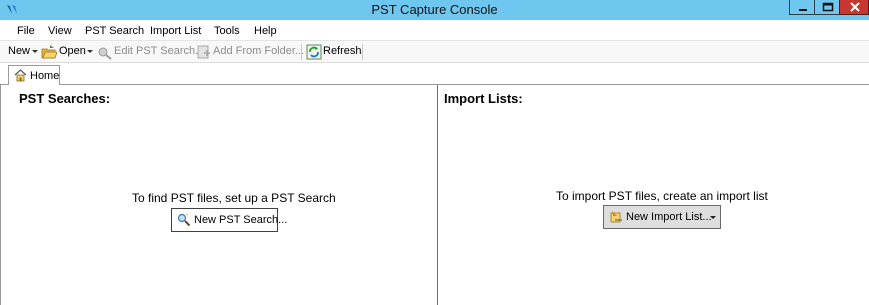 The image size is (869, 305). I want to click on menu-import-list: Import List, so click(175, 31).